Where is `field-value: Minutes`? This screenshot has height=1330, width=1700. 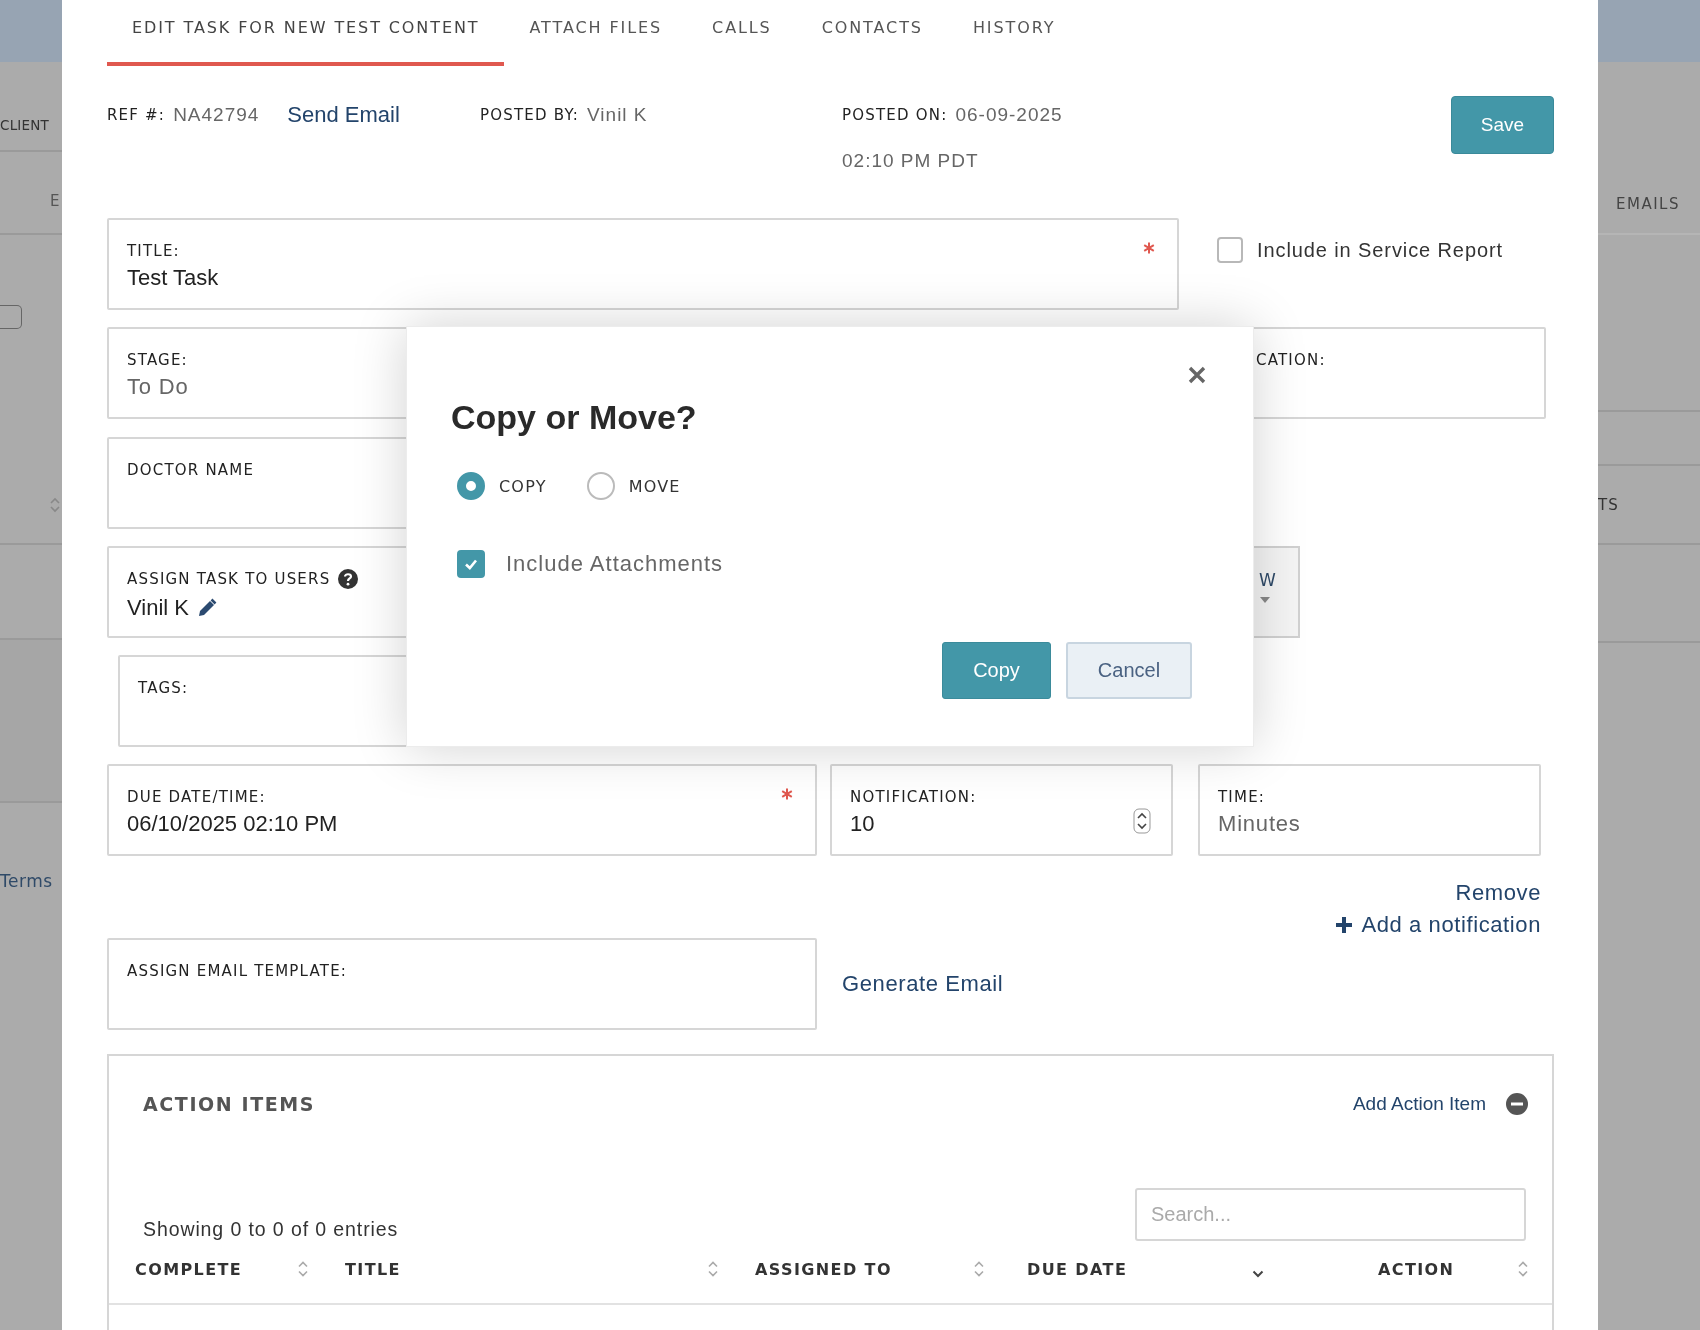 field-value: Minutes is located at coordinates (1259, 824).